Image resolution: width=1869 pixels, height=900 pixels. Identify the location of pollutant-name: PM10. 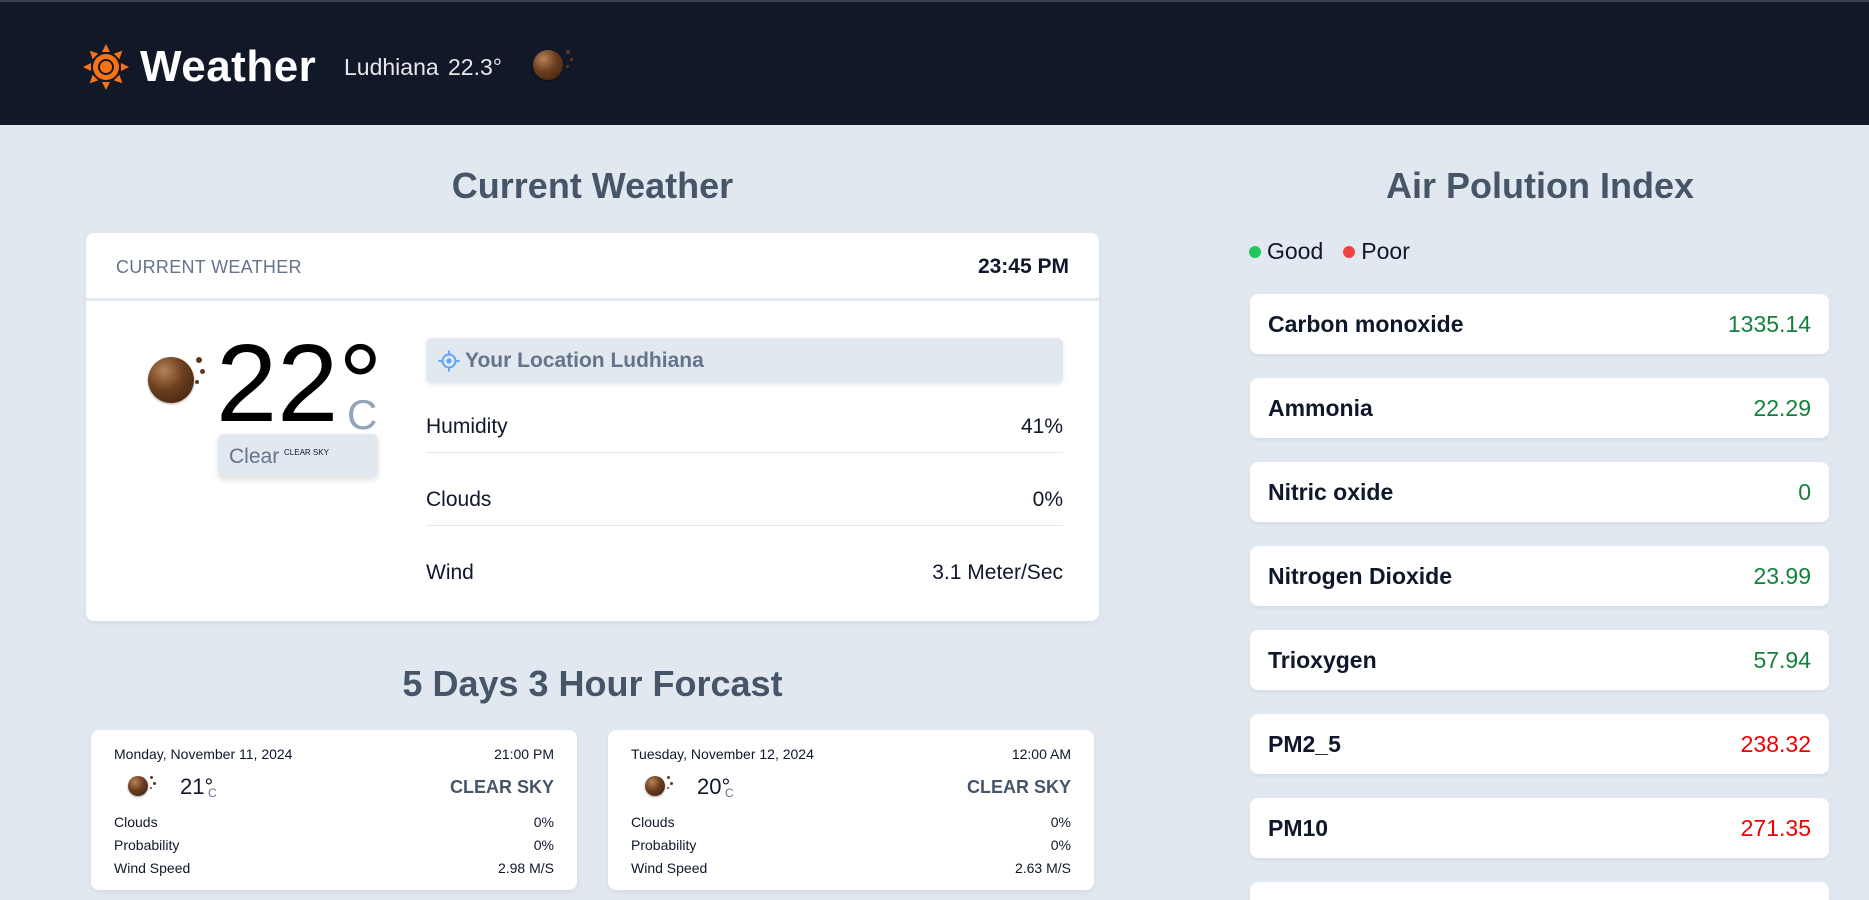
(1298, 828).